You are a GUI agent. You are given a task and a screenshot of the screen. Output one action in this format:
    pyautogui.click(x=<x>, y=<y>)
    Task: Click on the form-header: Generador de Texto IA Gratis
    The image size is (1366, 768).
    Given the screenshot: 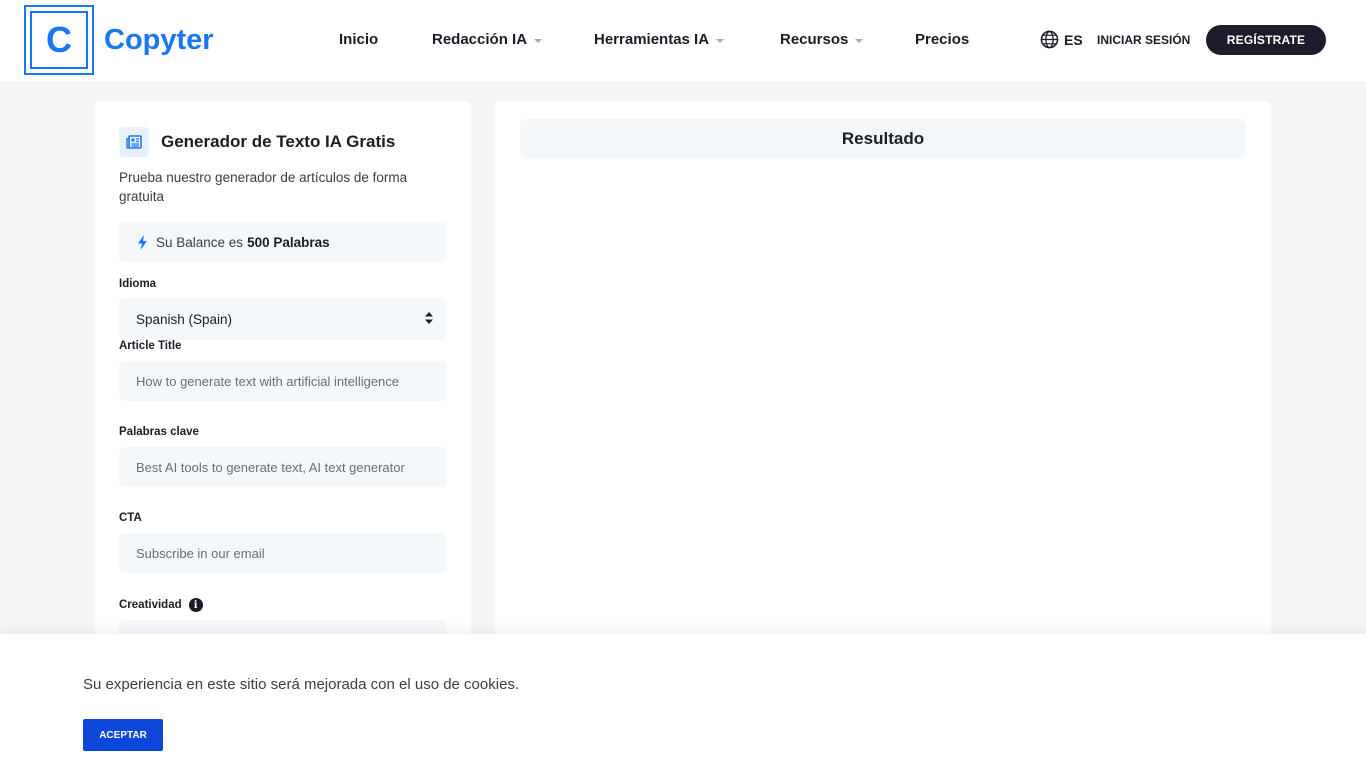 What is the action you would take?
    pyautogui.click(x=257, y=142)
    